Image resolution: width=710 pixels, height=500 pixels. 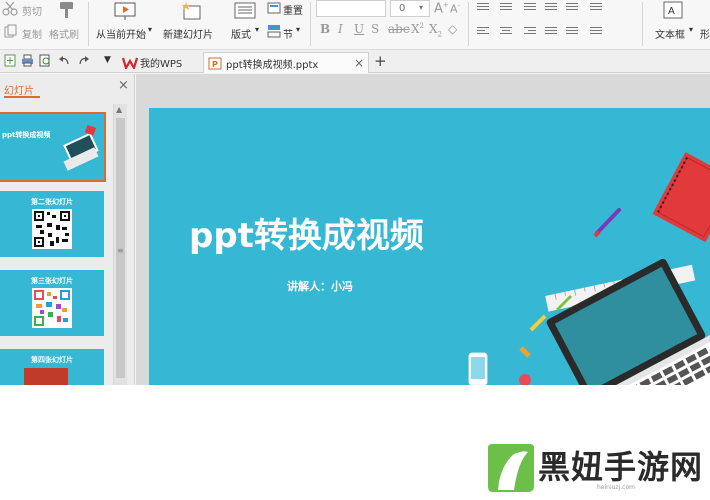 What do you see at coordinates (120, 250) in the screenshot?
I see `panel-resize-handle: ≡` at bounding box center [120, 250].